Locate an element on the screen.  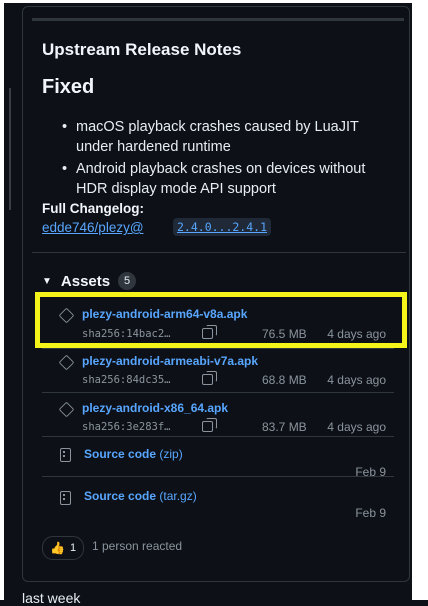
screen-frame-top is located at coordinates (214, 1).